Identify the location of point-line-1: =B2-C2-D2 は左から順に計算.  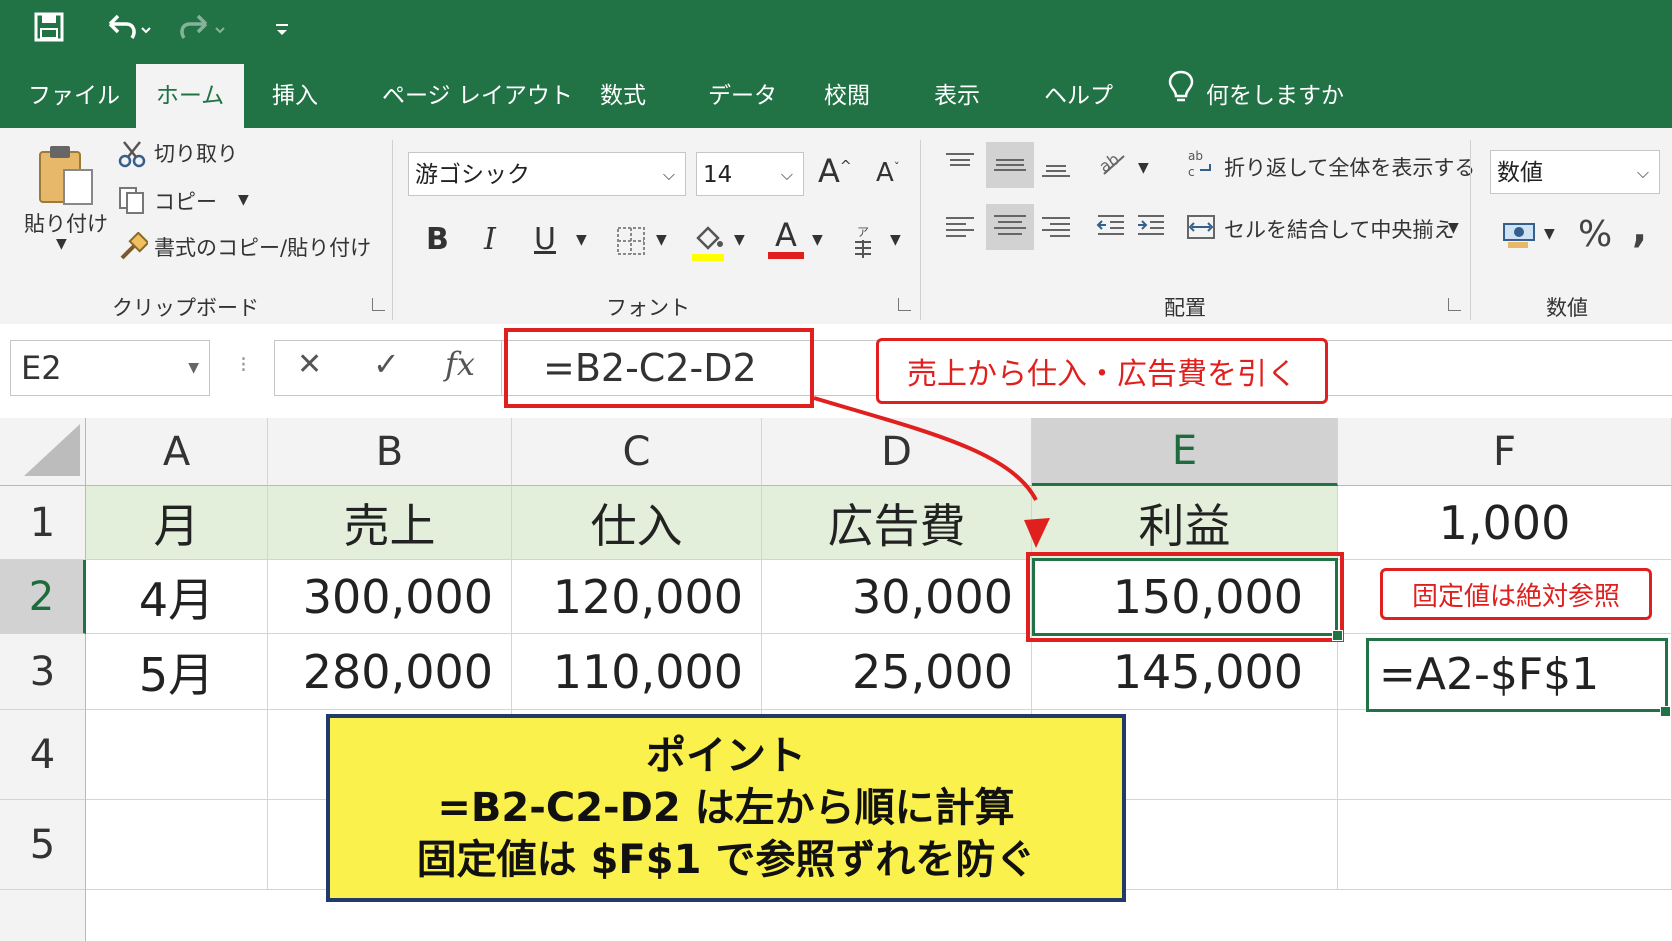
(726, 808).